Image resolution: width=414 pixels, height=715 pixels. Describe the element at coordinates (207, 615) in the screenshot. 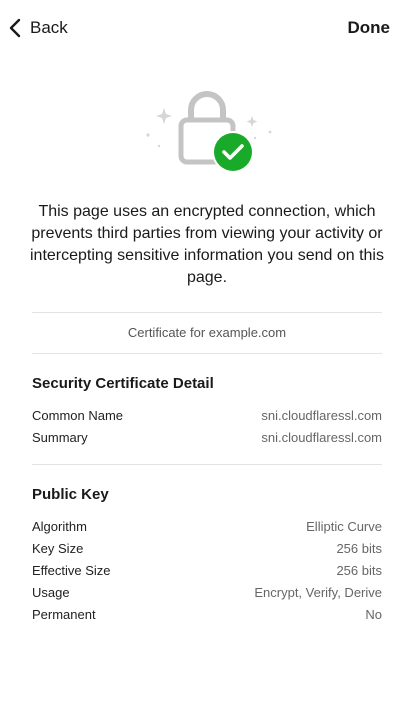

I see `detail-row-permanent: Permanent No` at that location.